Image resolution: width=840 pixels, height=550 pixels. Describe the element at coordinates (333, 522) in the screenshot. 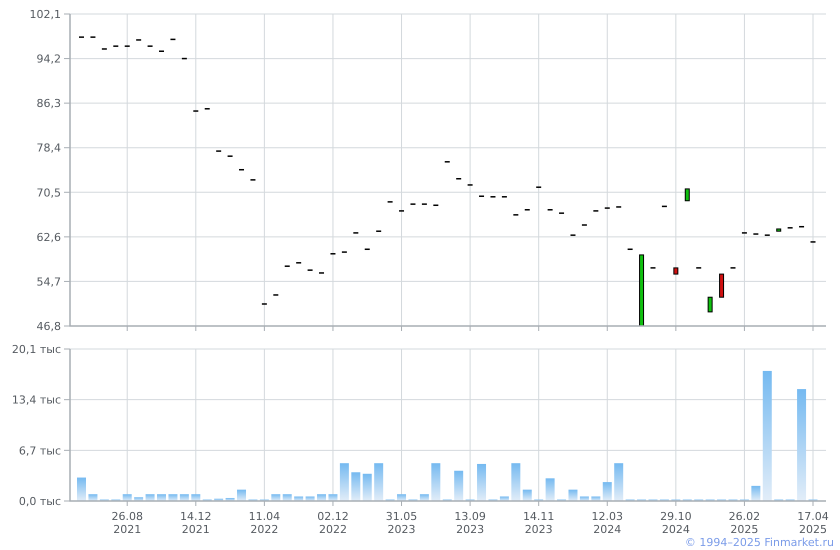

I see `axis-label: 02.12 2022` at that location.